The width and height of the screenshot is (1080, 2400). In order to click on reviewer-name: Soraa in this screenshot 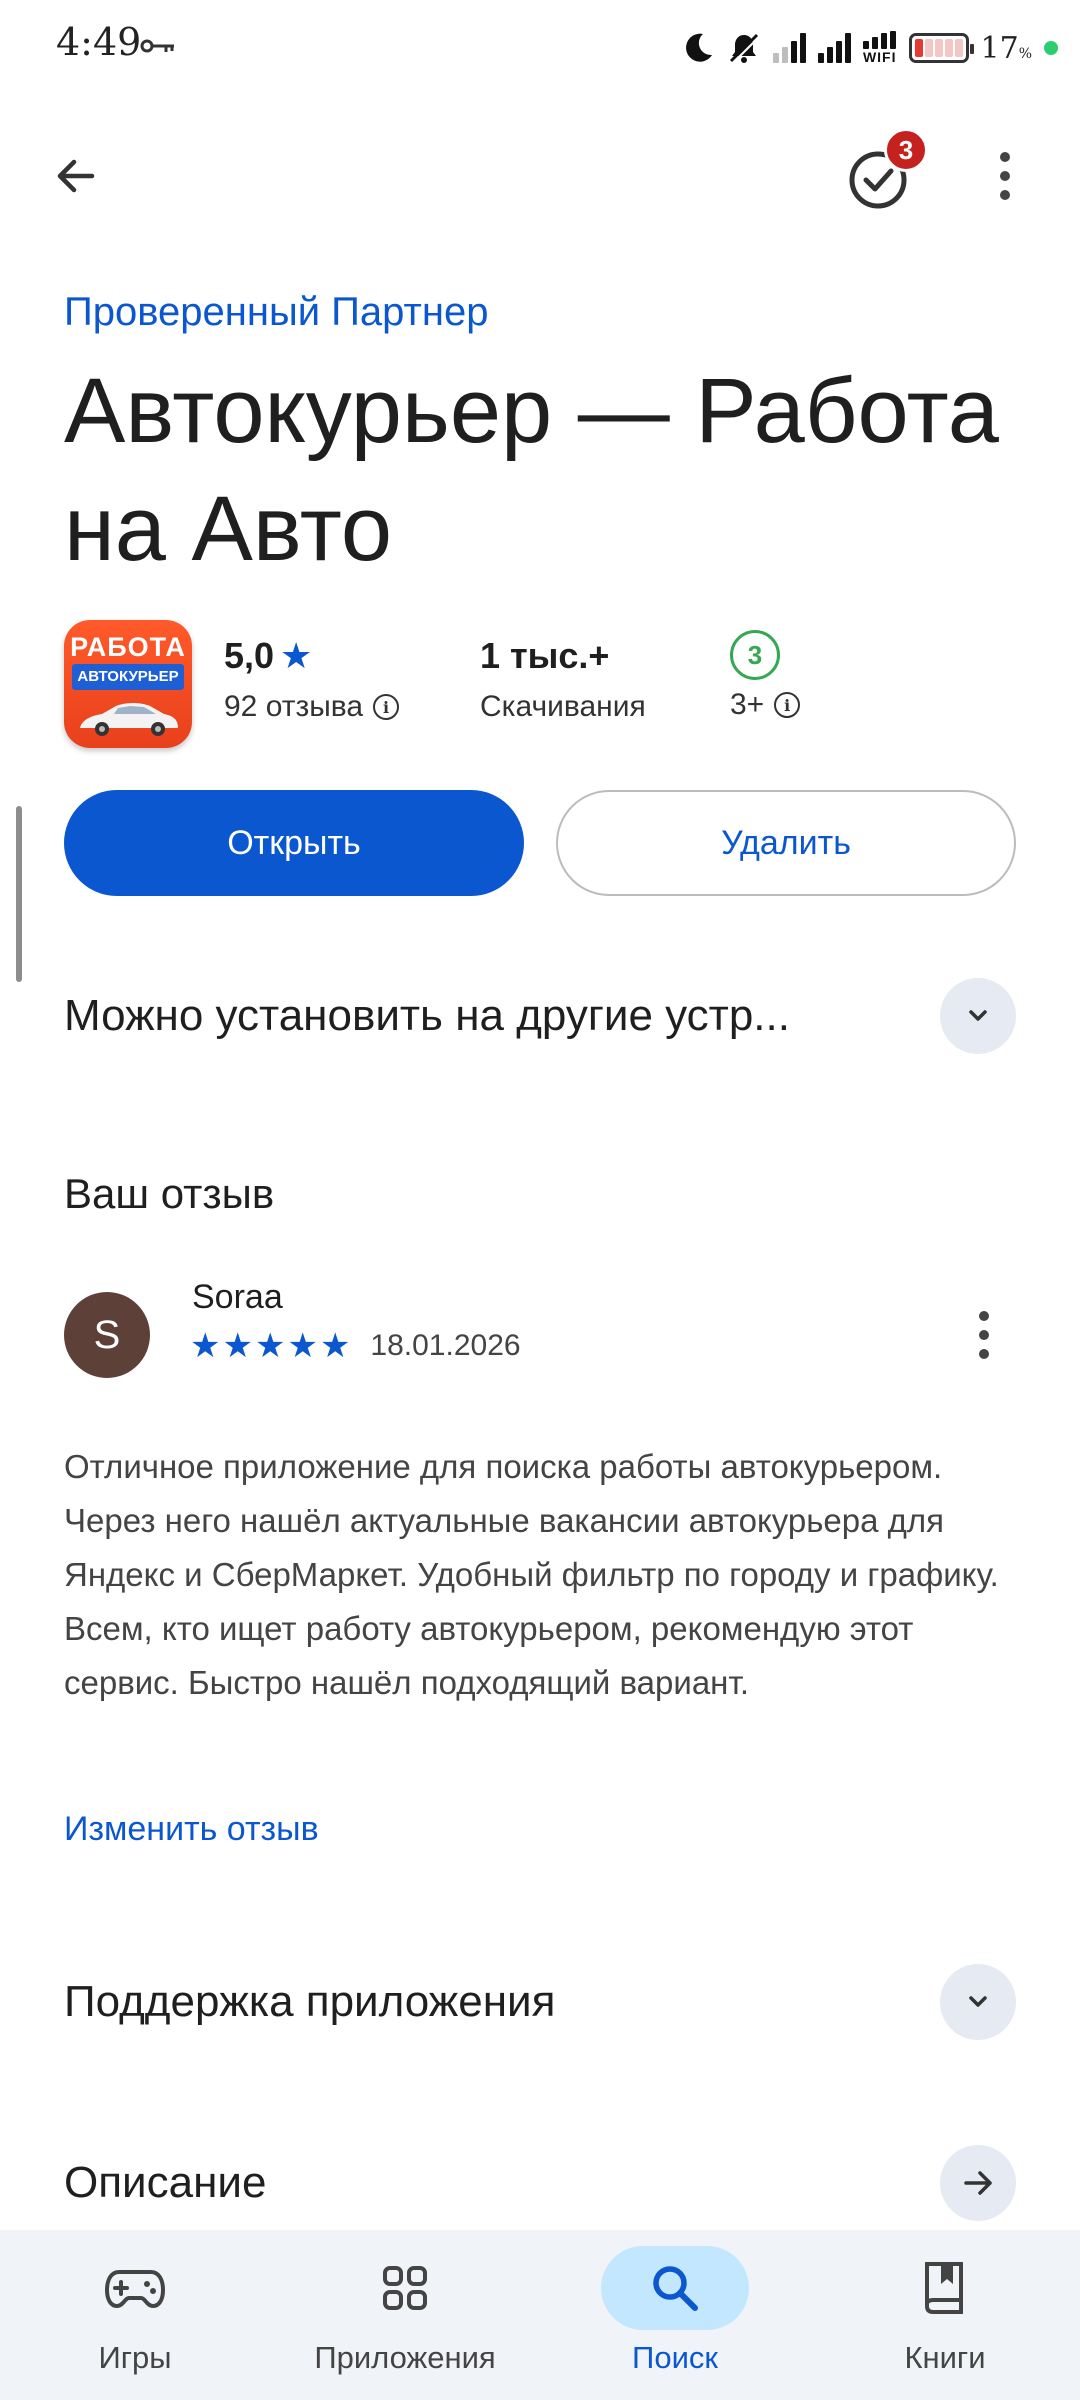, I will do `click(237, 1297)`.